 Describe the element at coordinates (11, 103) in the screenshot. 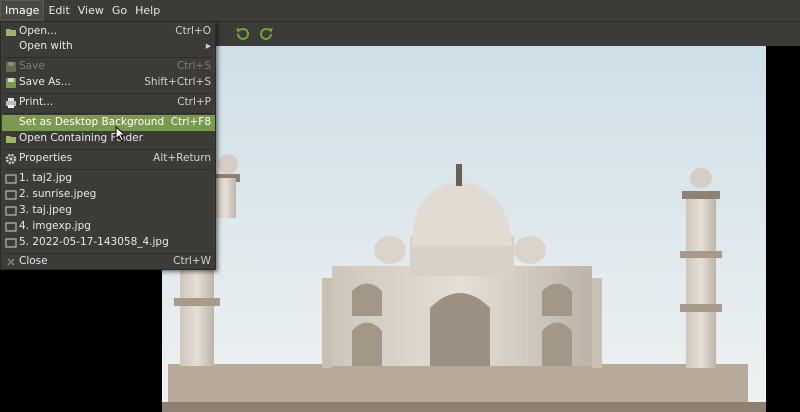

I see `printer-icon` at that location.